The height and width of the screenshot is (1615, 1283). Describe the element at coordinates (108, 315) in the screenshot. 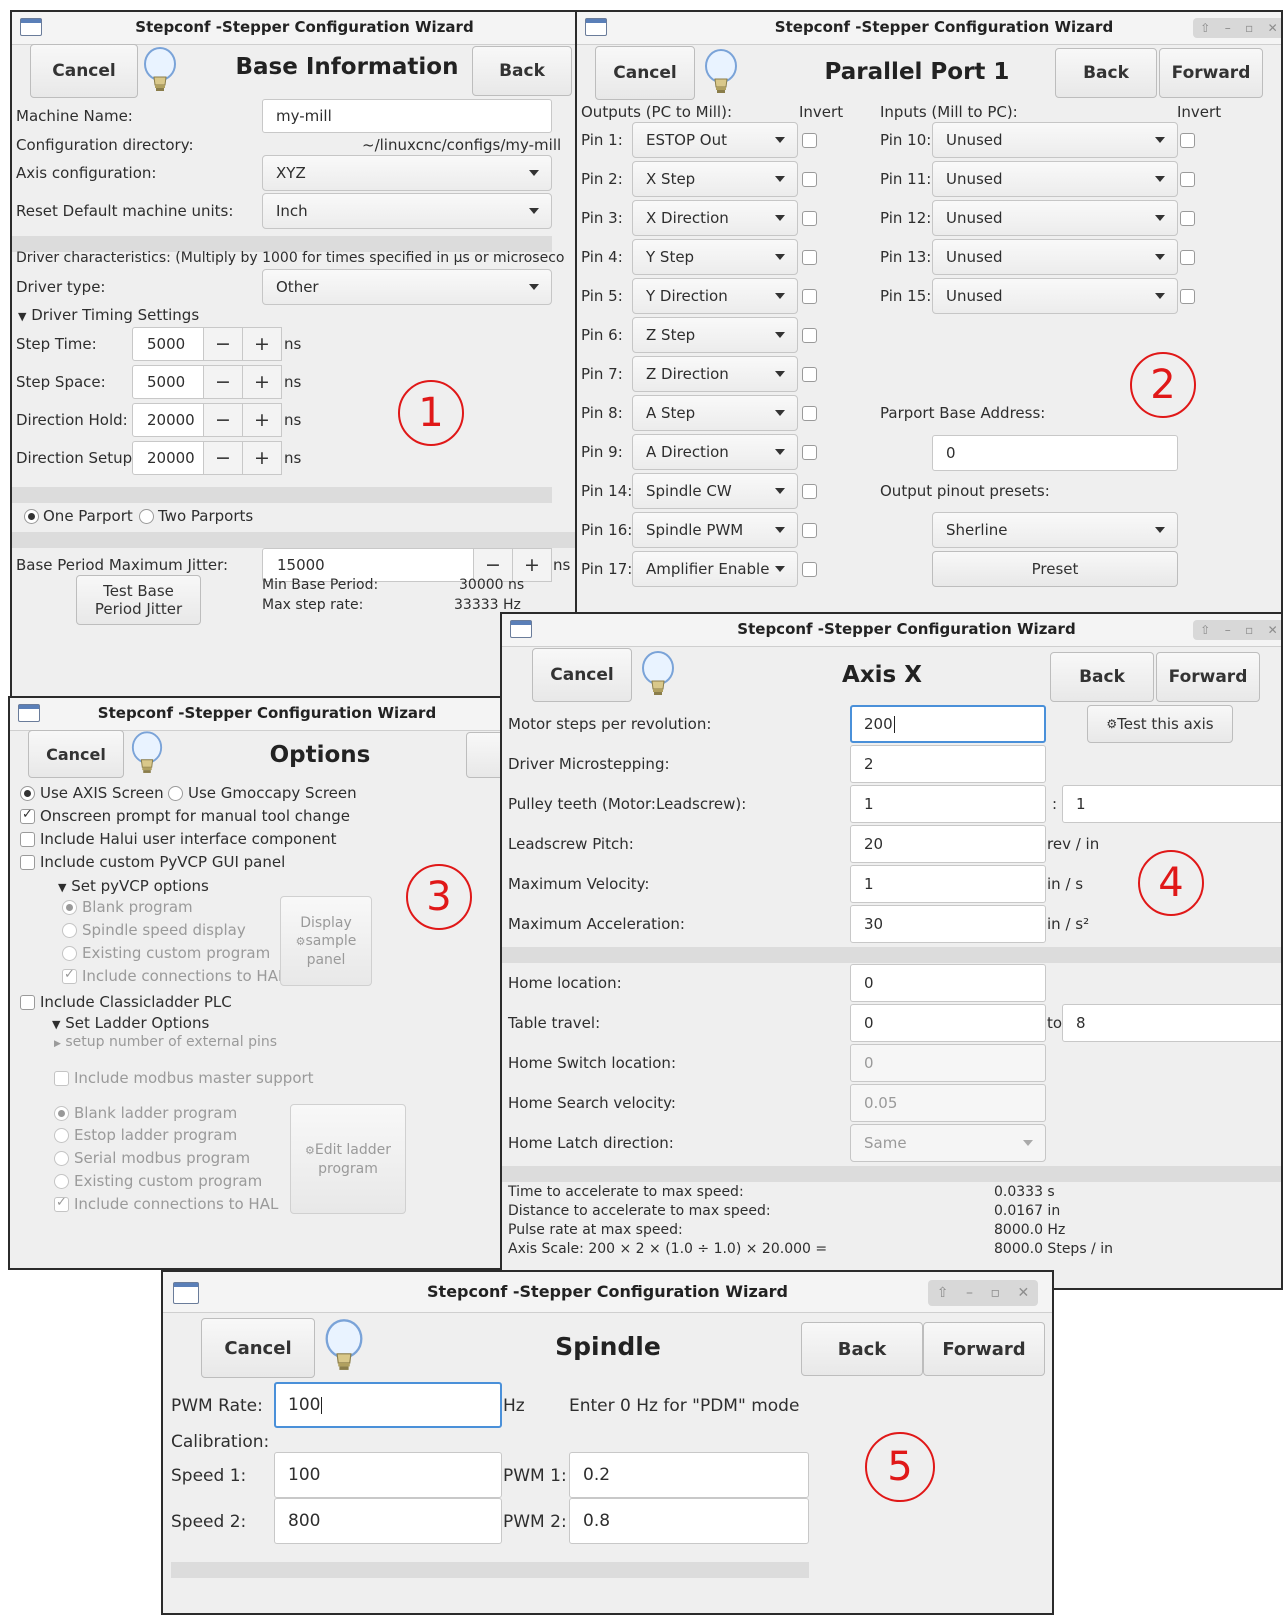

I see `timing-expander: ▼ Driver Timing Settings` at that location.